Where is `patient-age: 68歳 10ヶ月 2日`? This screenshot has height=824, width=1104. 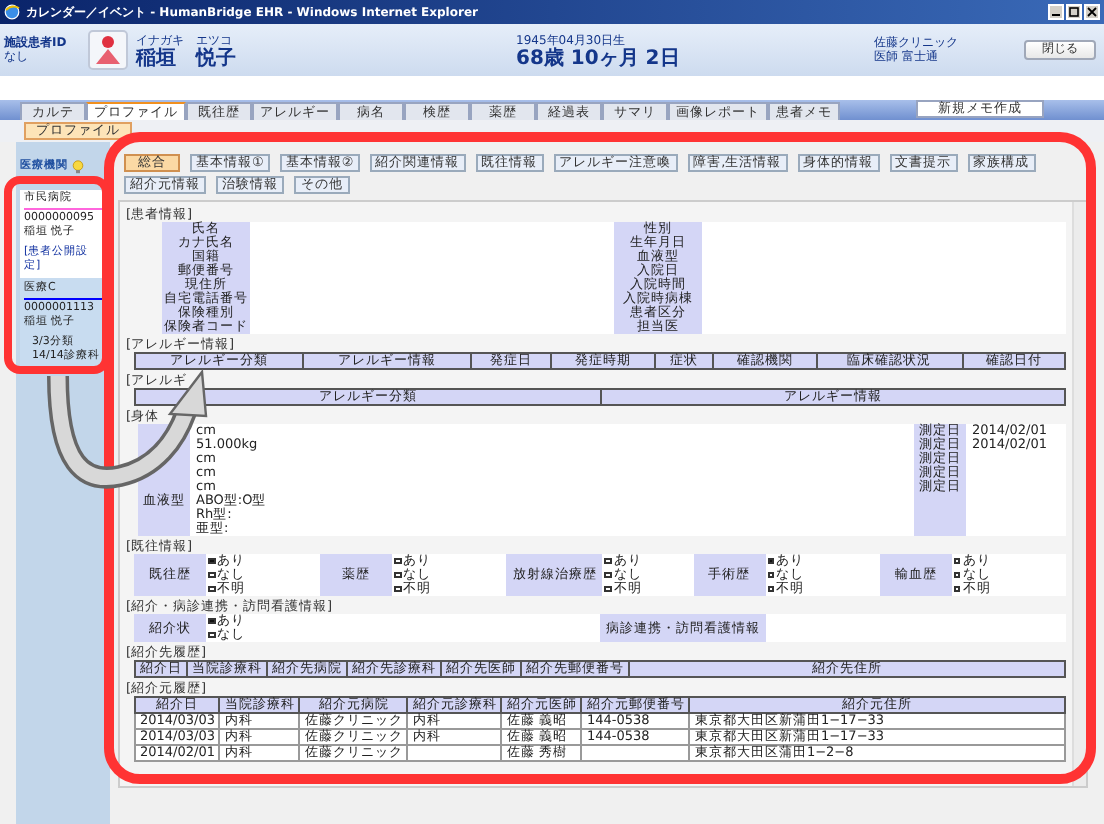
patient-age: 68歳 10ヶ月 2日 is located at coordinates (599, 59).